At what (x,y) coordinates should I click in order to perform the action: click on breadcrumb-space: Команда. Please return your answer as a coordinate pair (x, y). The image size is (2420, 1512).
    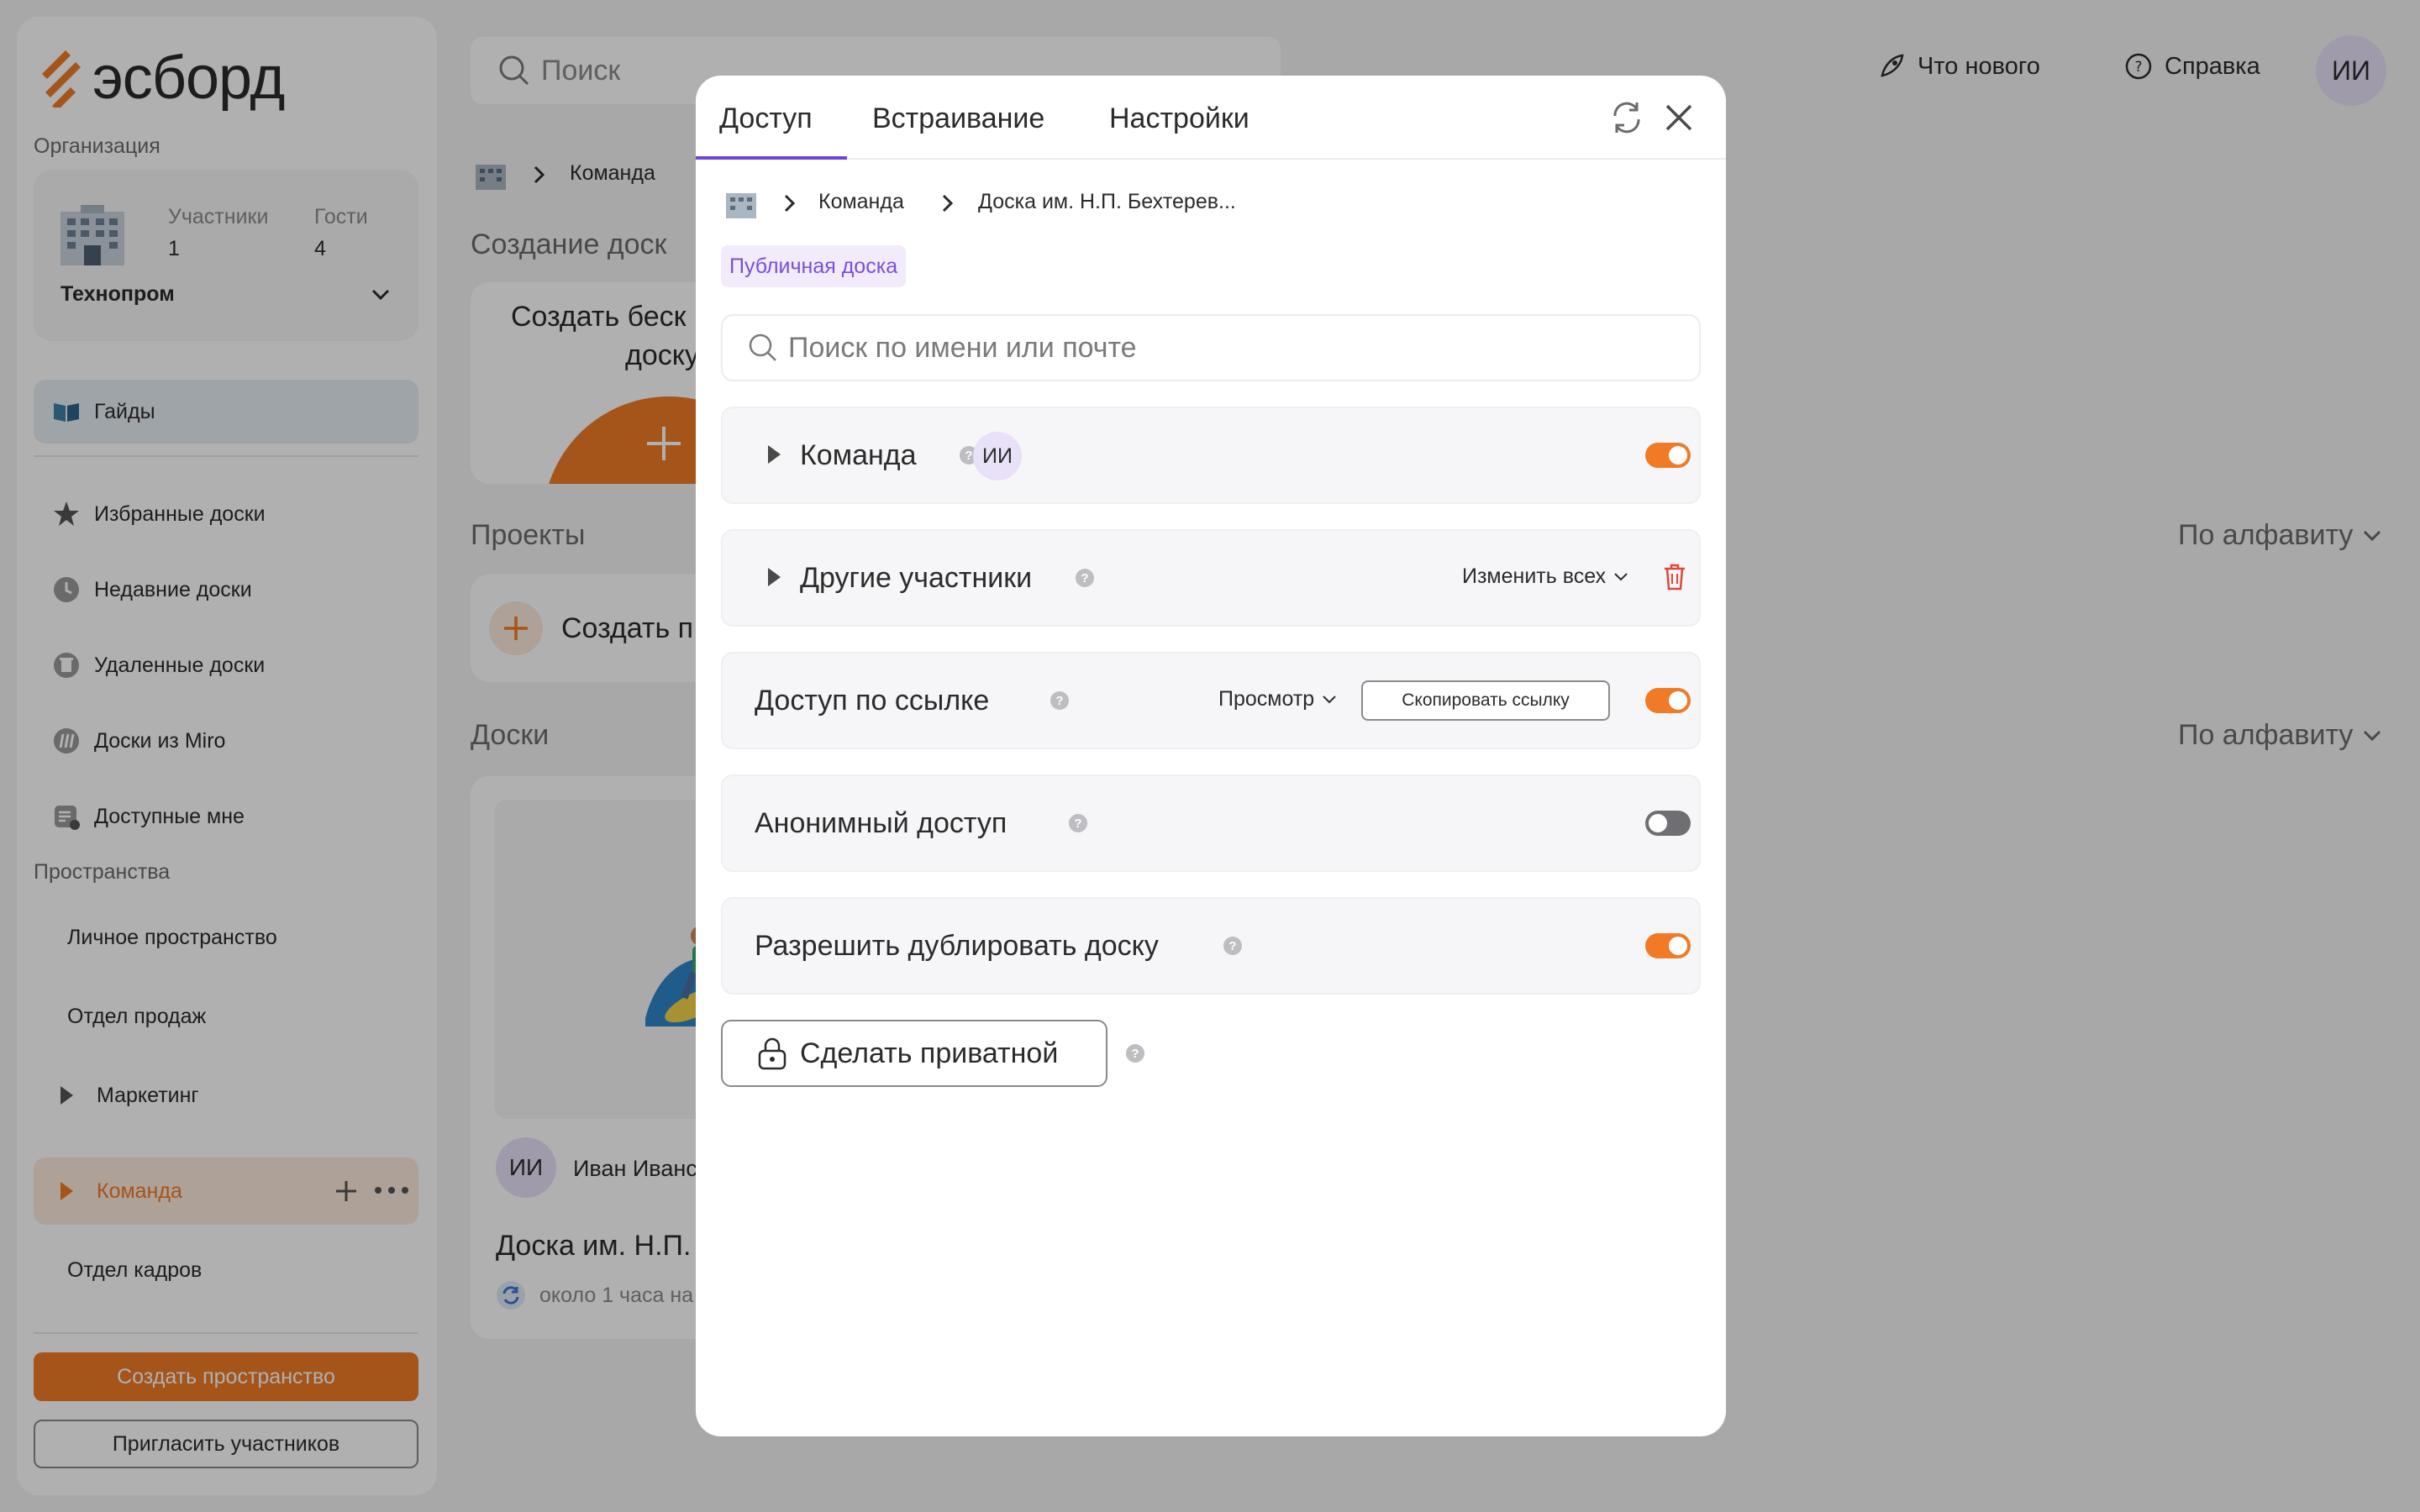
    Looking at the image, I should click on (861, 202).